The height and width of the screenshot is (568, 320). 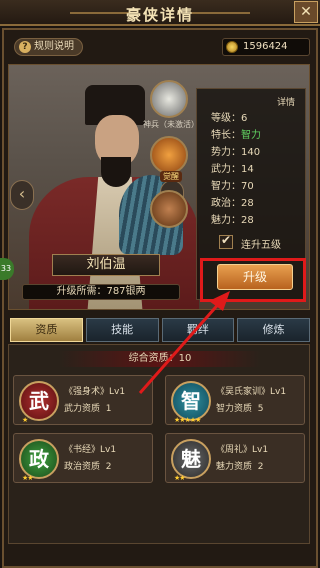 What do you see at coordinates (235, 400) in the screenshot?
I see `skill-card-intellect: 智 ★★★★★ 《吴氏家训》Lv1 智力资质 5` at bounding box center [235, 400].